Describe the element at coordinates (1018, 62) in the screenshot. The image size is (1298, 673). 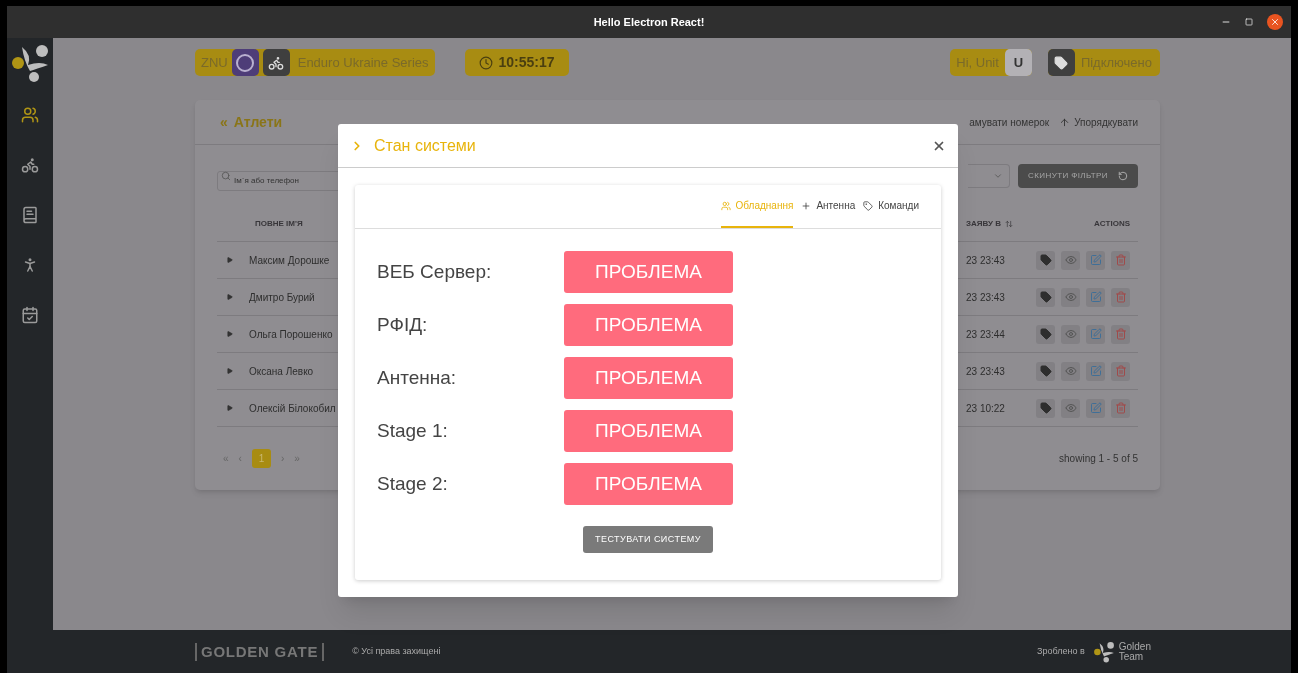
I see `avatar: U` at that location.